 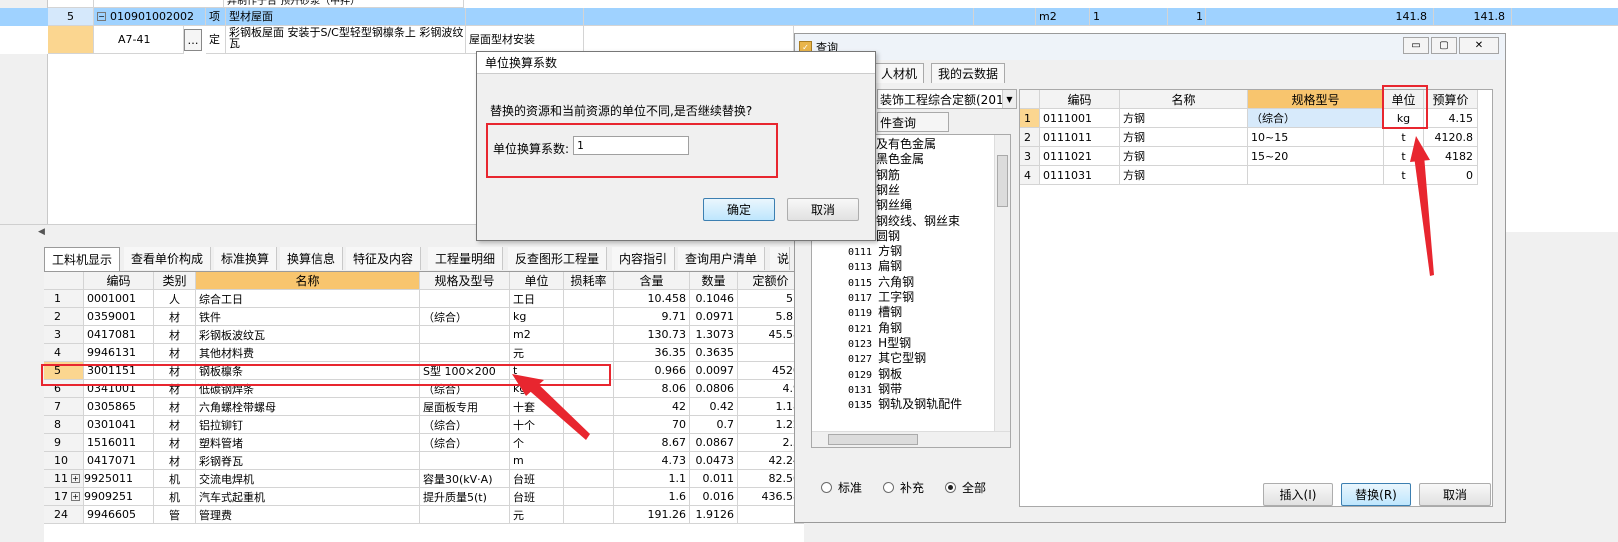 What do you see at coordinates (384, 258) in the screenshot?
I see `tab-features-content: 特征及内容` at bounding box center [384, 258].